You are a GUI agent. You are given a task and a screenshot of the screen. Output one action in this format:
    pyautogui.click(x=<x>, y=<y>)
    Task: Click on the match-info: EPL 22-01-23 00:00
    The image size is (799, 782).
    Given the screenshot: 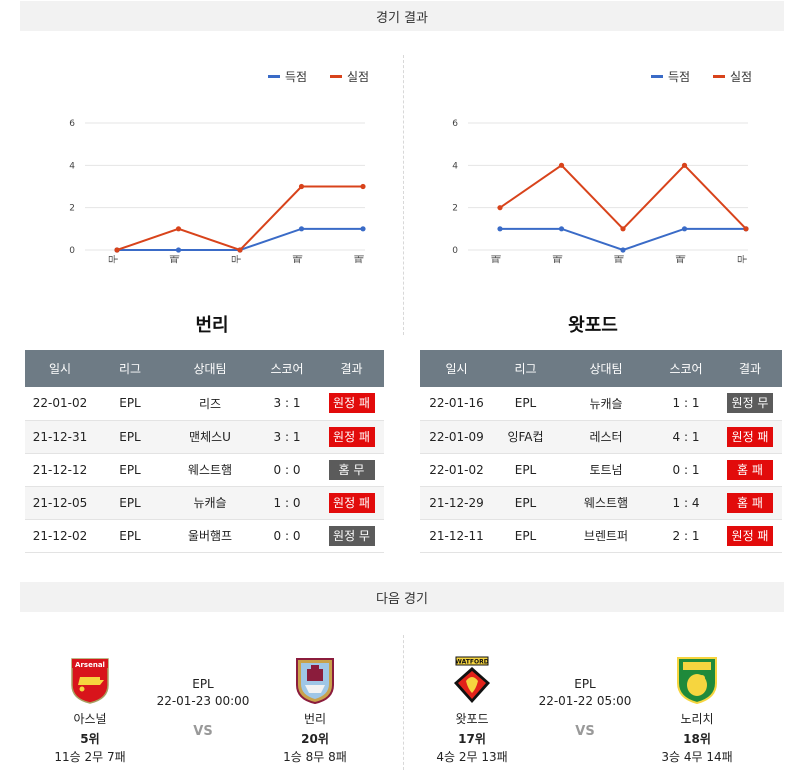 What is the action you would take?
    pyautogui.click(x=203, y=692)
    